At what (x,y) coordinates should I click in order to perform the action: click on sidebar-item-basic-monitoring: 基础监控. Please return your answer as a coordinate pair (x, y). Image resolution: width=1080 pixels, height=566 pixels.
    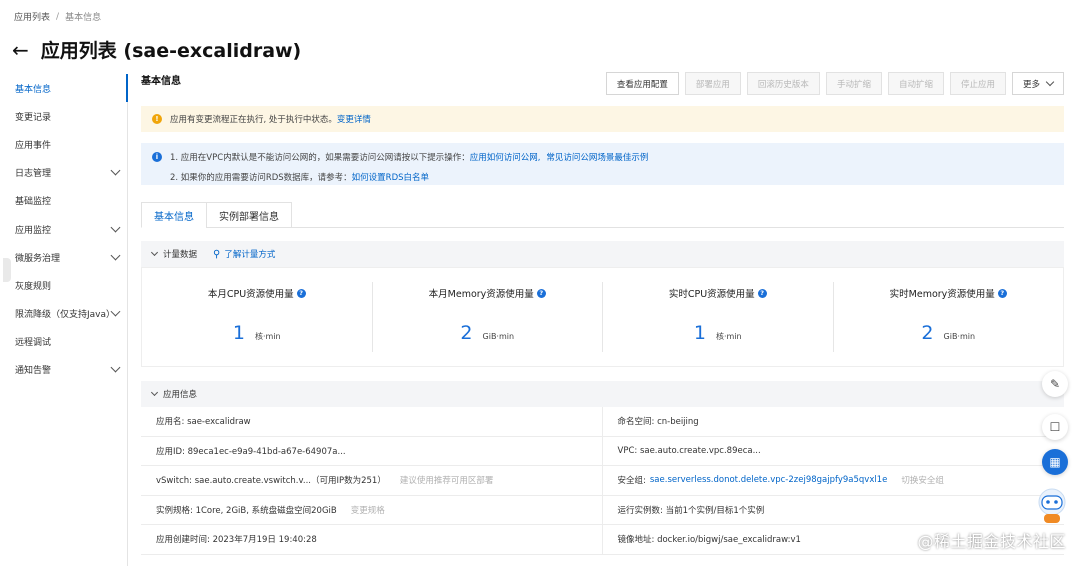
    Looking at the image, I should click on (63, 201).